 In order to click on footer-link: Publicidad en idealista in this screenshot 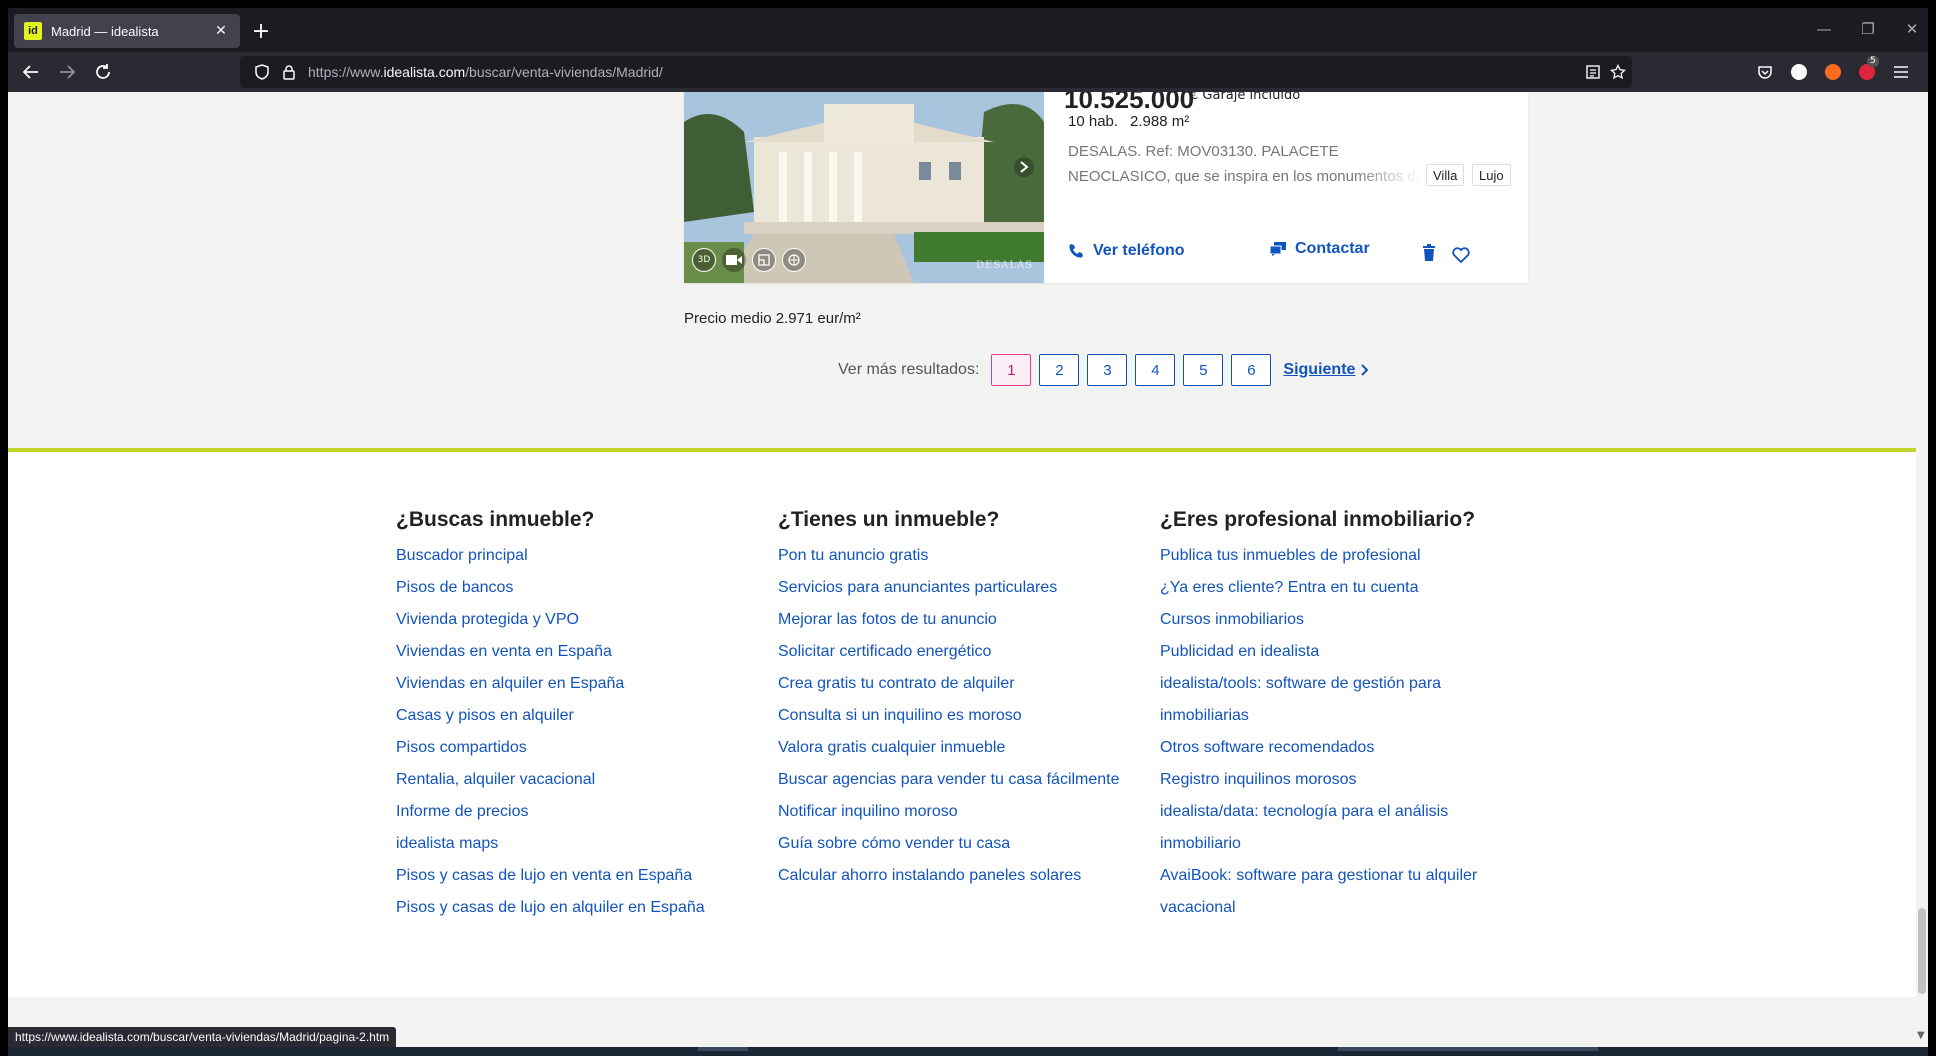, I will do `click(1330, 652)`.